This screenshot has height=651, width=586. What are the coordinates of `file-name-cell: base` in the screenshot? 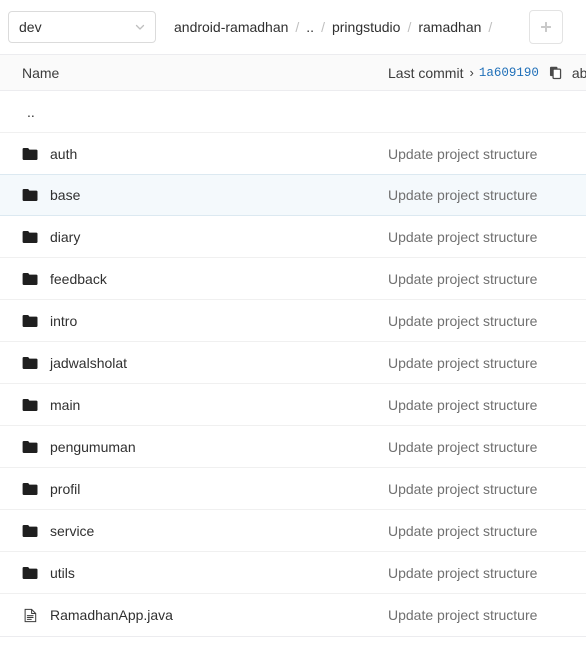 It's located at (194, 195).